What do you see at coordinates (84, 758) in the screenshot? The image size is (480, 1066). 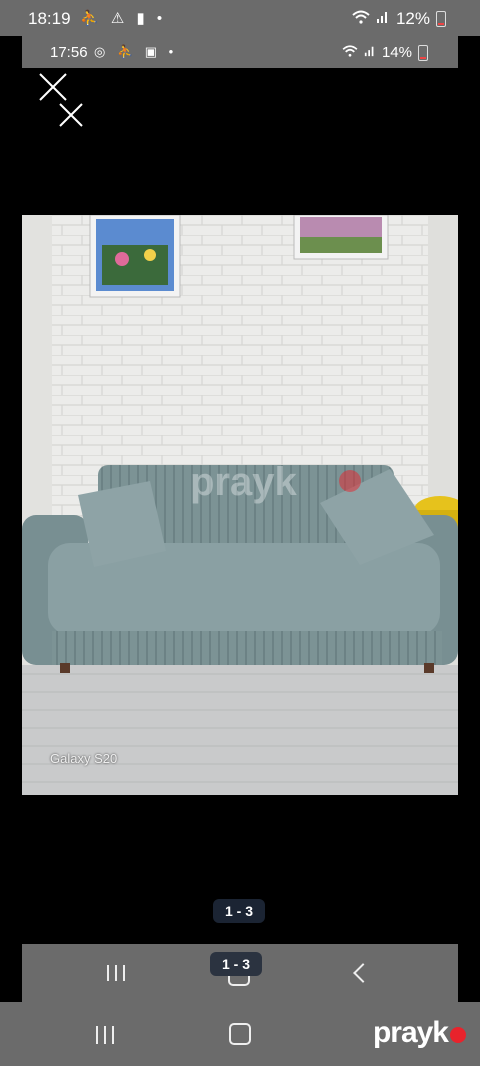 I see `camera-label: Galaxy S20` at bounding box center [84, 758].